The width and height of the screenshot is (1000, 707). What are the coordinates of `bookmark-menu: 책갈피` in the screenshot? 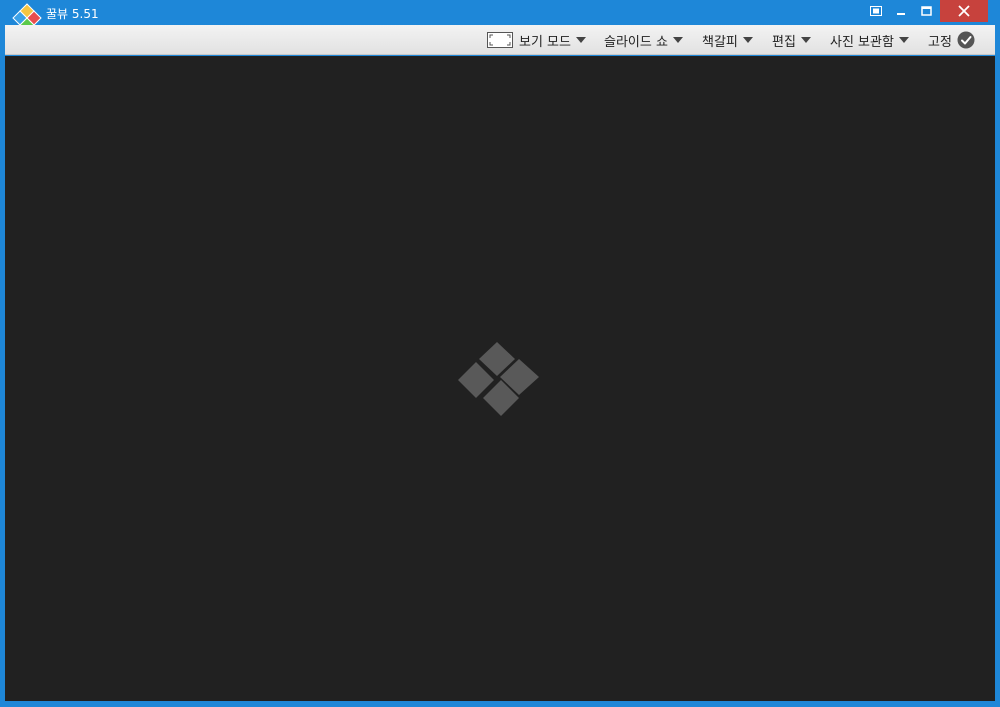 It's located at (727, 40).